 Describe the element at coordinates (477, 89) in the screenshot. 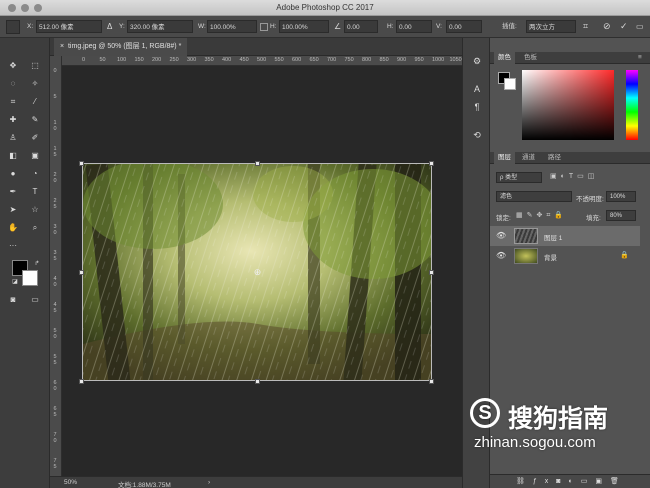

I see `character-icon: A` at that location.